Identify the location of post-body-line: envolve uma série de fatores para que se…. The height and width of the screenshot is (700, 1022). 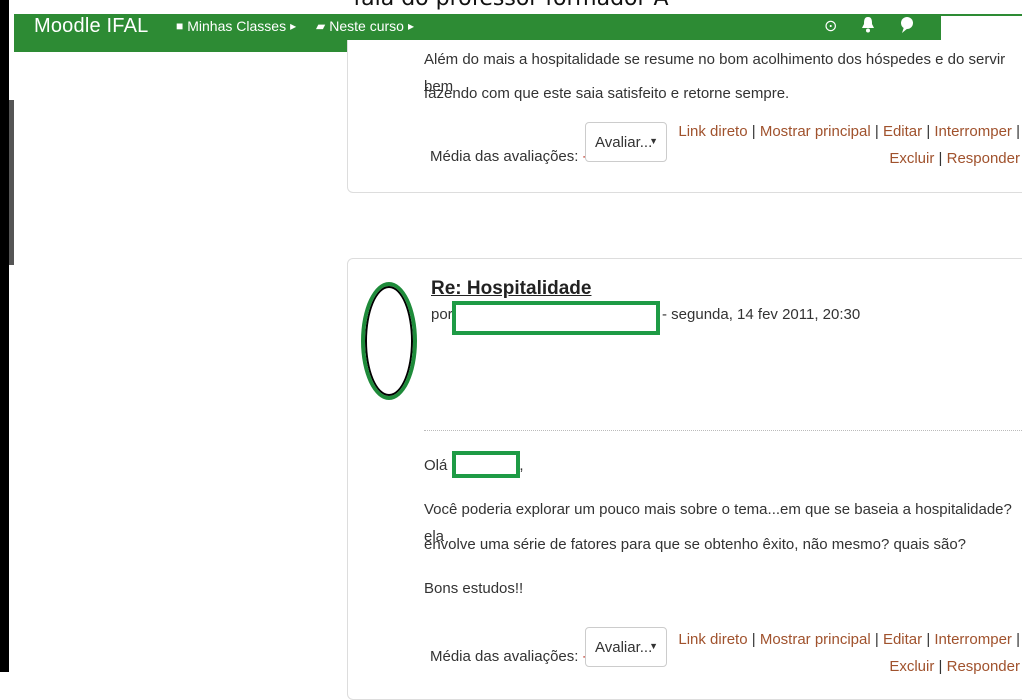
(695, 544).